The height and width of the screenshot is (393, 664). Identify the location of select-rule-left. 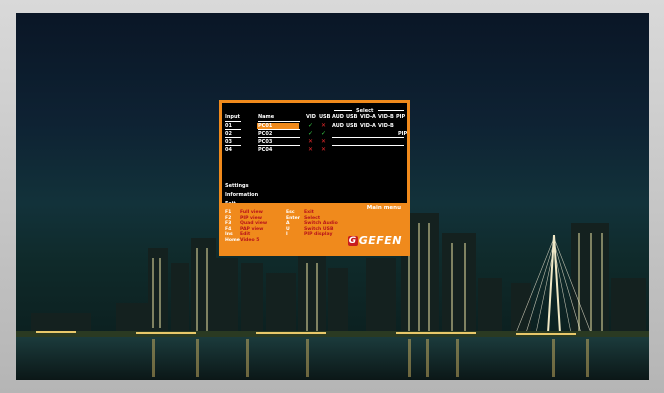
(343, 110).